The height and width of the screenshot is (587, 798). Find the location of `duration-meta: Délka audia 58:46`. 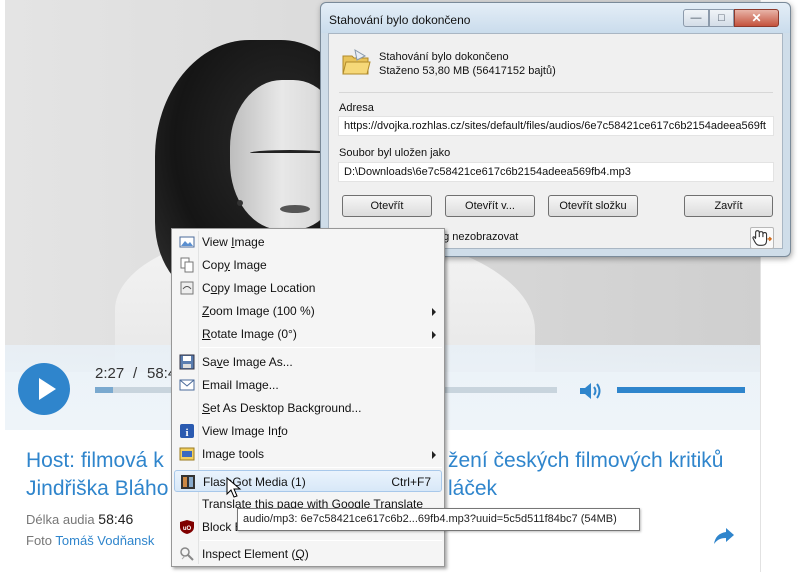

duration-meta: Délka audia 58:46 is located at coordinates (79, 519).